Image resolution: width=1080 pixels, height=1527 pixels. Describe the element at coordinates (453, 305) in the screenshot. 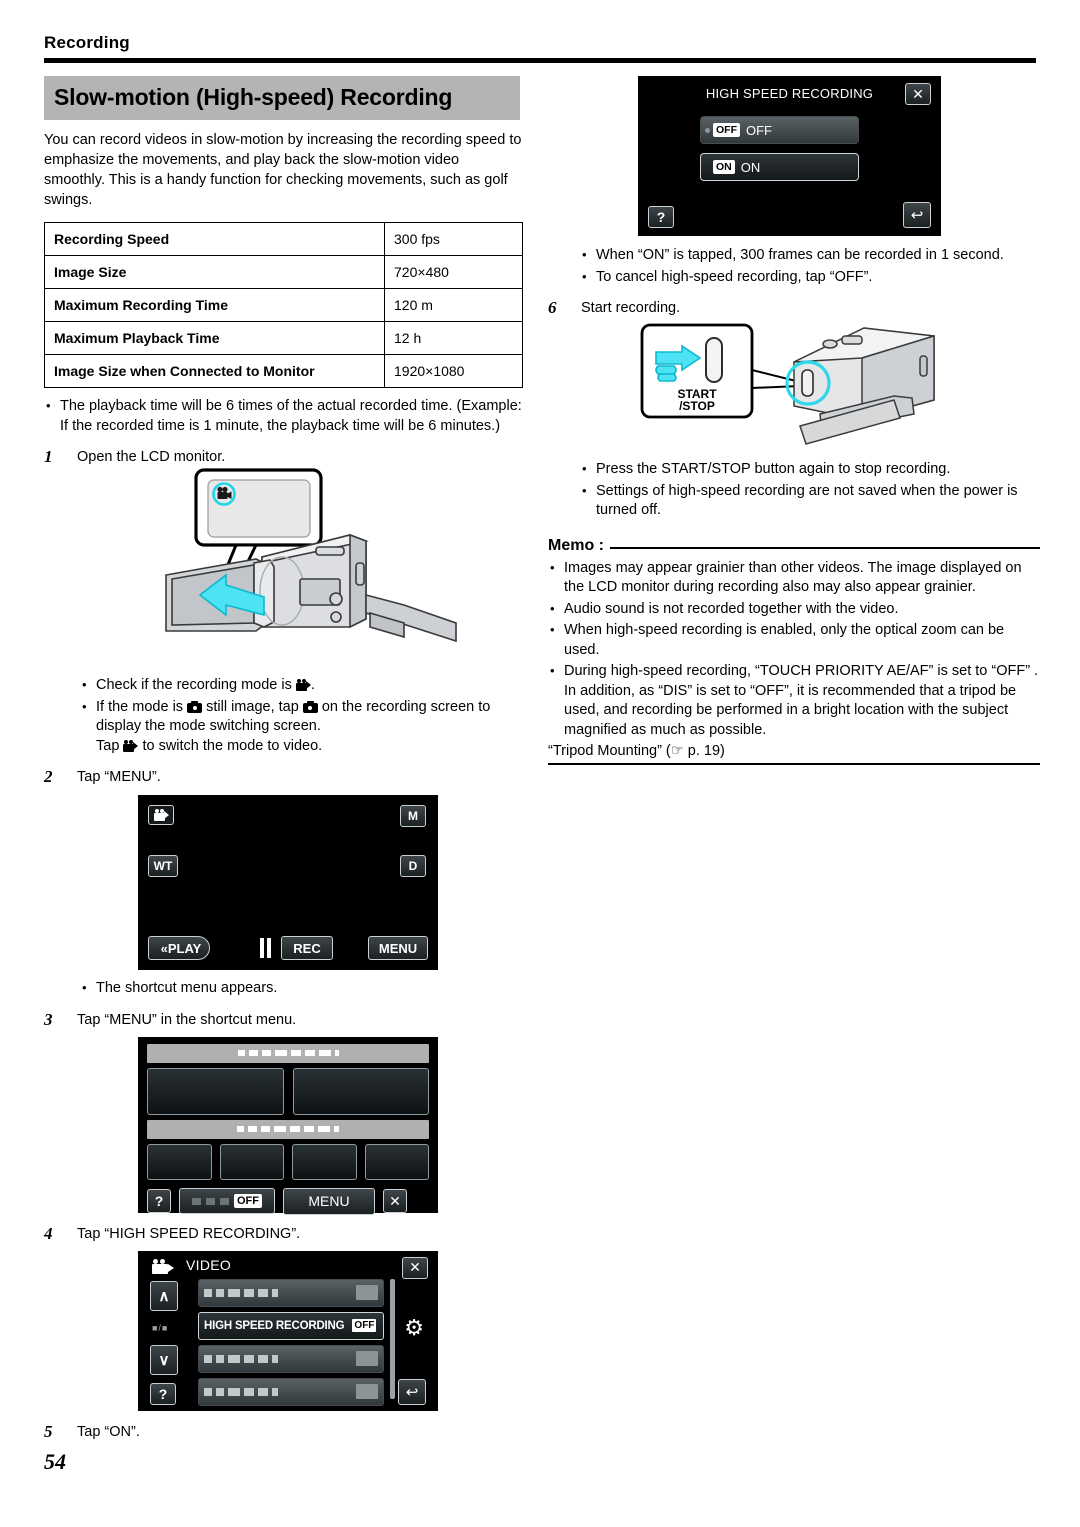

I see `spec-value: 120 m` at that location.